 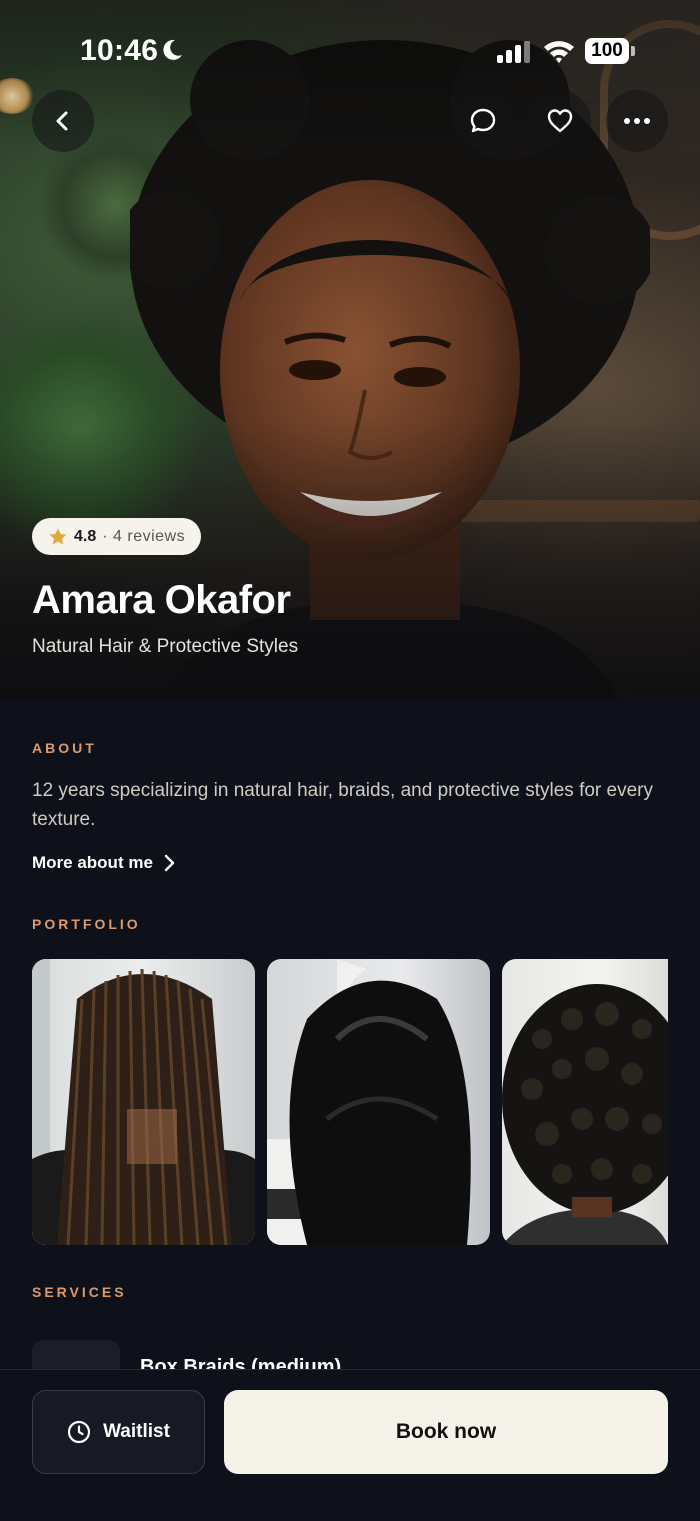 I want to click on rating-badge: 4.8 · 4 reviews, so click(x=117, y=536).